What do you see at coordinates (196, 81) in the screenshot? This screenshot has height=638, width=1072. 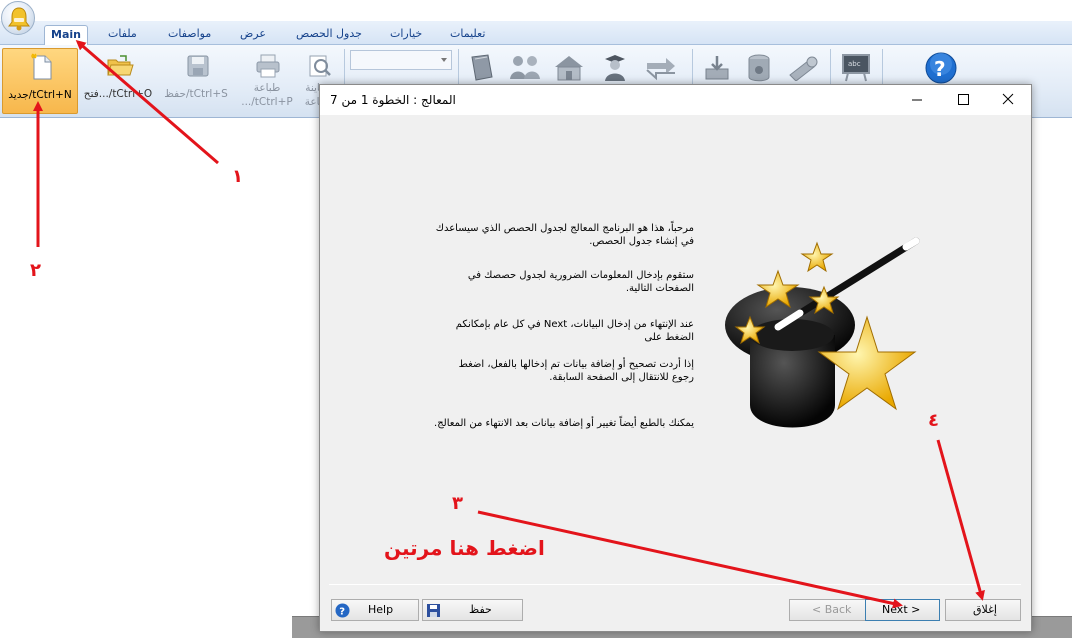 I see `save-toolbar-button: حفظ/tCtrl+S` at bounding box center [196, 81].